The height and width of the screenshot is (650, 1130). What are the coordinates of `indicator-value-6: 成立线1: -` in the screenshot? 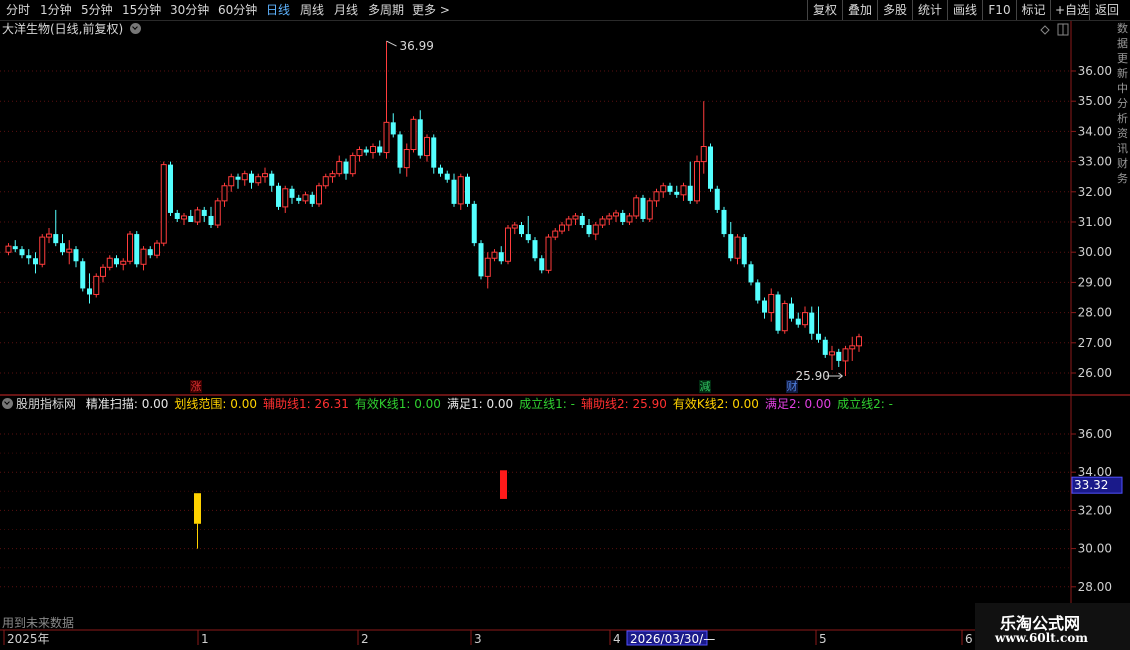 It's located at (547, 404).